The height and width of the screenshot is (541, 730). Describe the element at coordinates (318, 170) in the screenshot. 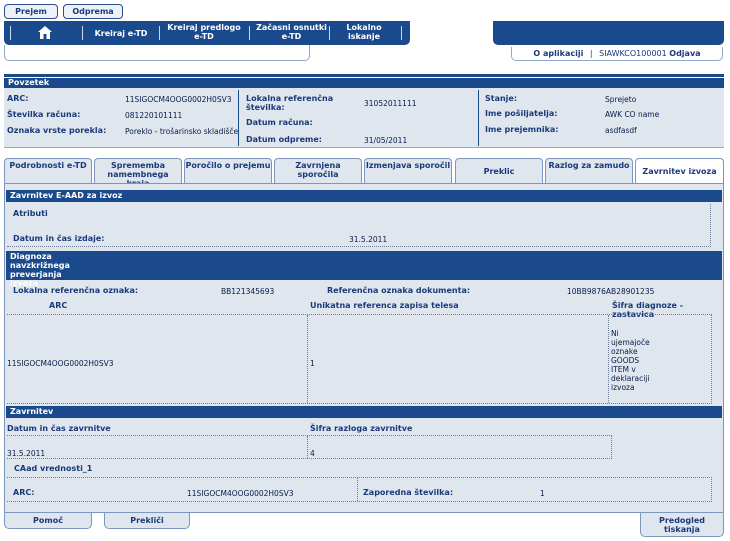

I see `tab-zavrnjena: Zavrnjena sporočila` at that location.